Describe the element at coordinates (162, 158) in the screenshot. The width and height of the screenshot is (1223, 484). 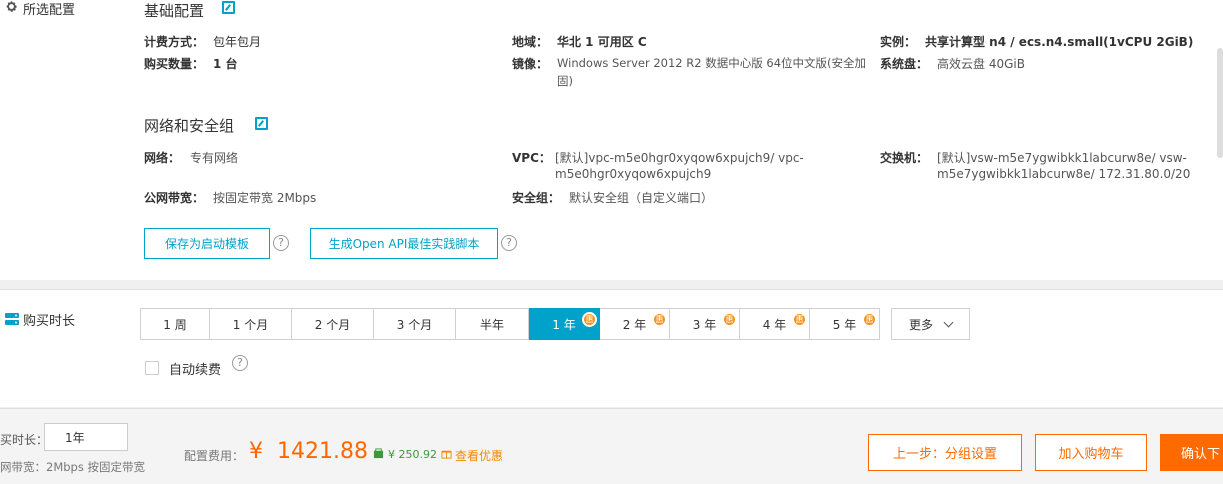
I see `network-label: 网络：` at that location.